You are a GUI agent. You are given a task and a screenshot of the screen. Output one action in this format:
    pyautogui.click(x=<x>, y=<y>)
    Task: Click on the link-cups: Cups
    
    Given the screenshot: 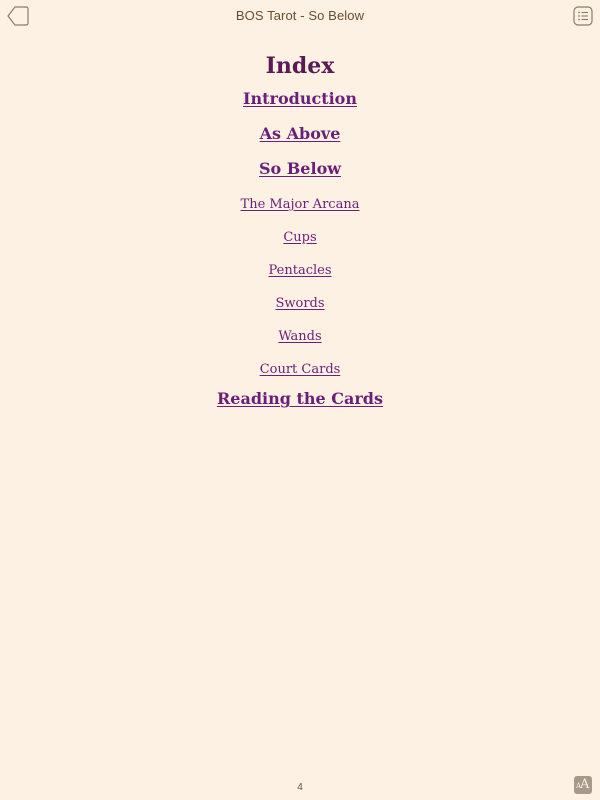 What is the action you would take?
    pyautogui.click(x=299, y=237)
    